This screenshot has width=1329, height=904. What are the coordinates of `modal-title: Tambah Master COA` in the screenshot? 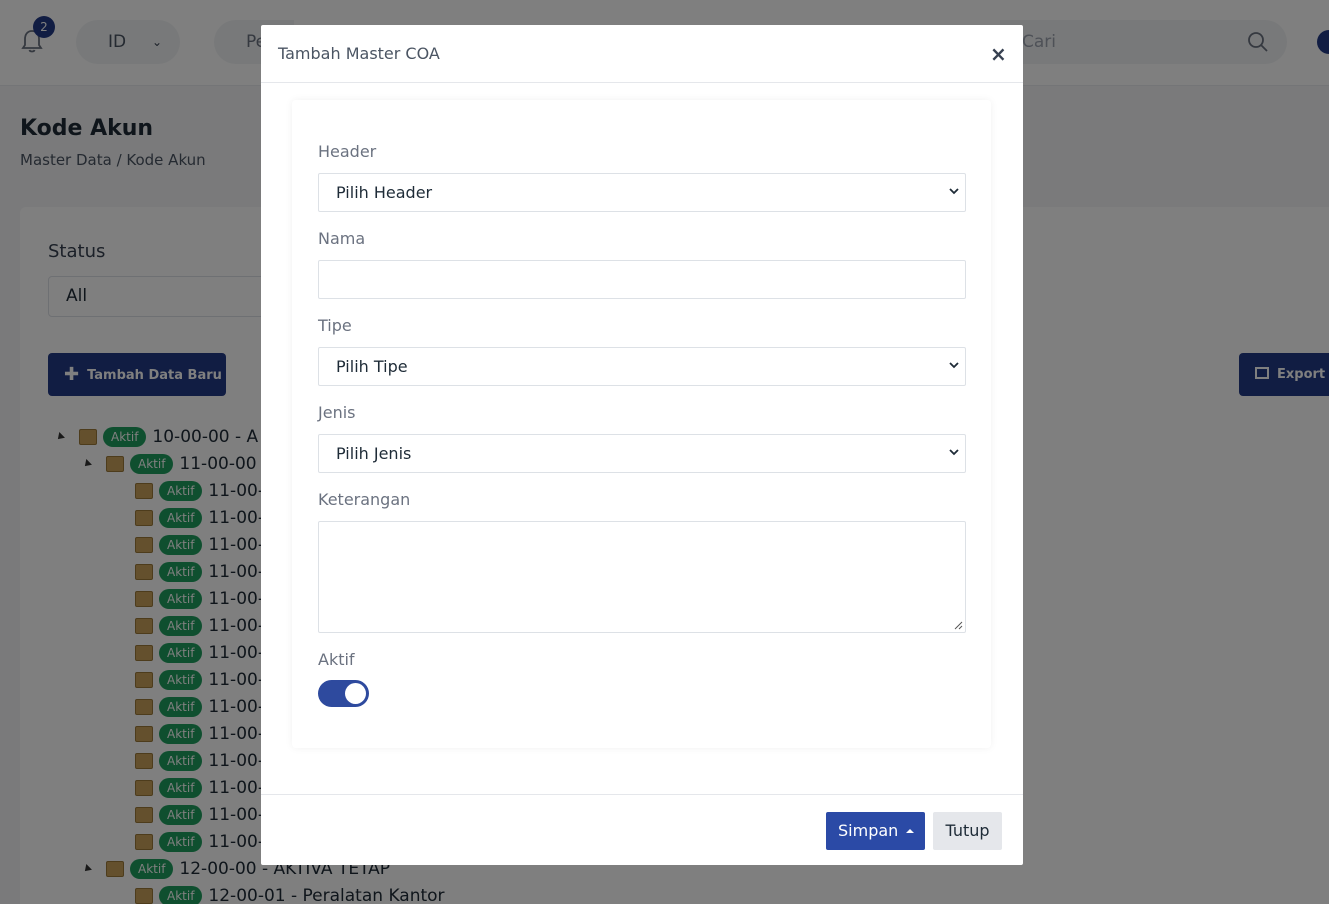 It's located at (359, 53).